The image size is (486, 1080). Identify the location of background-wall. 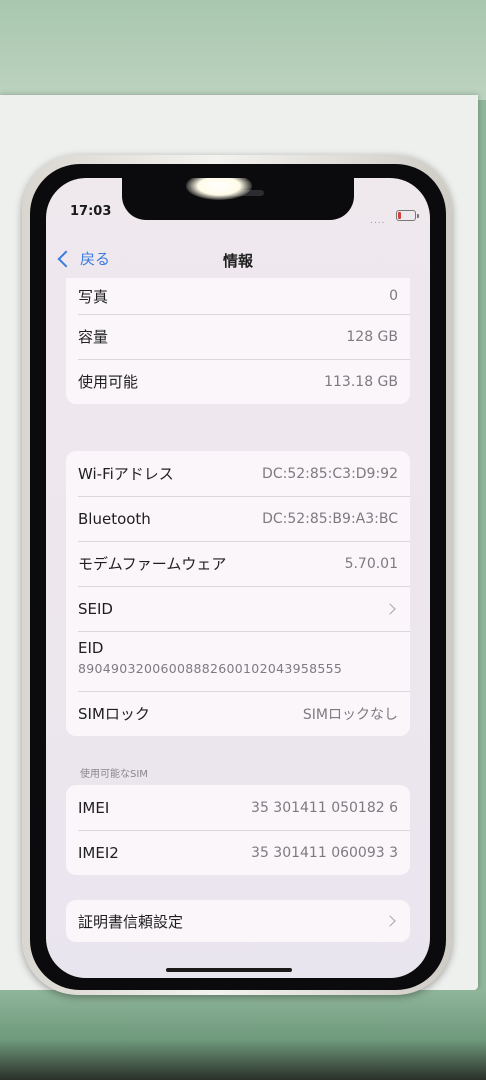
(243, 50).